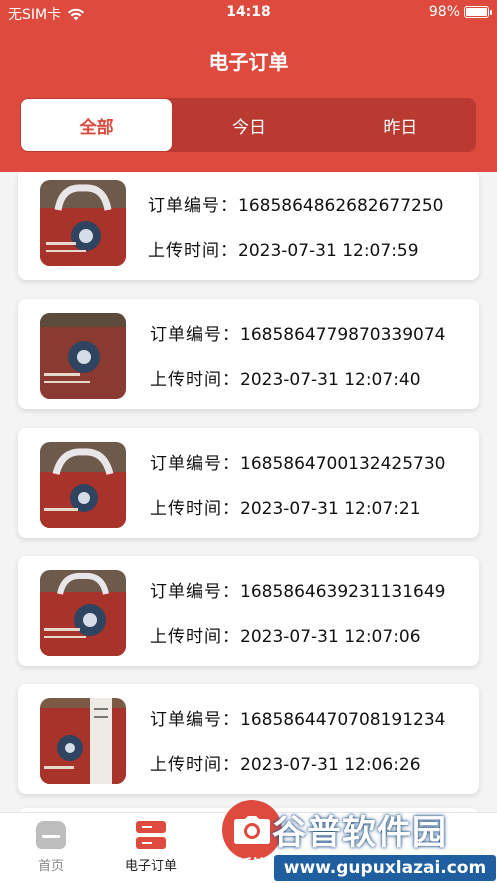 Image resolution: width=497 pixels, height=883 pixels. I want to click on tab-orders: 电子订单, so click(151, 847).